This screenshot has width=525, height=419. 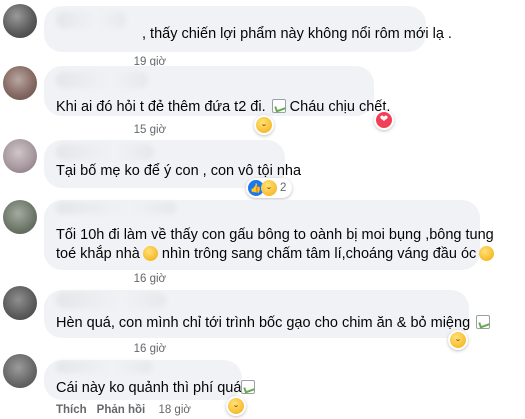 I want to click on comment-bubble: Cái này ko quảnh thì phí quá, so click(x=150, y=380).